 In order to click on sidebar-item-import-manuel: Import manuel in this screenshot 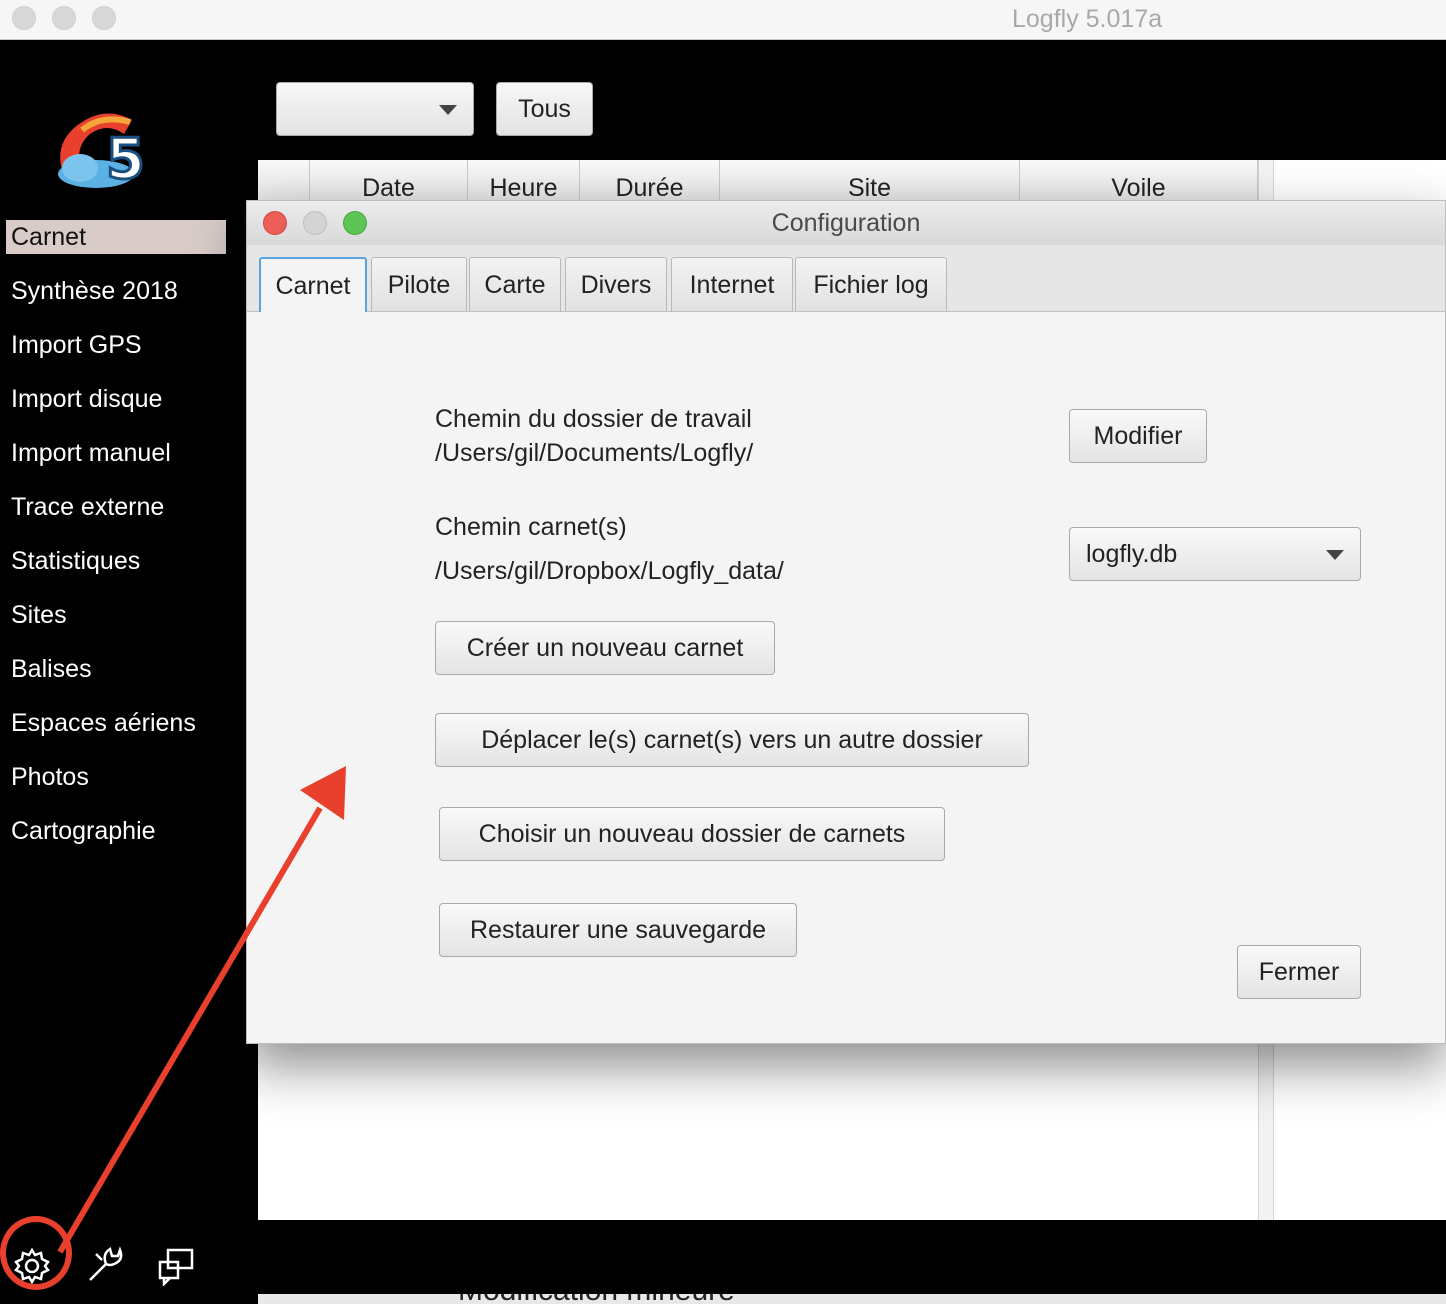, I will do `click(116, 463)`.